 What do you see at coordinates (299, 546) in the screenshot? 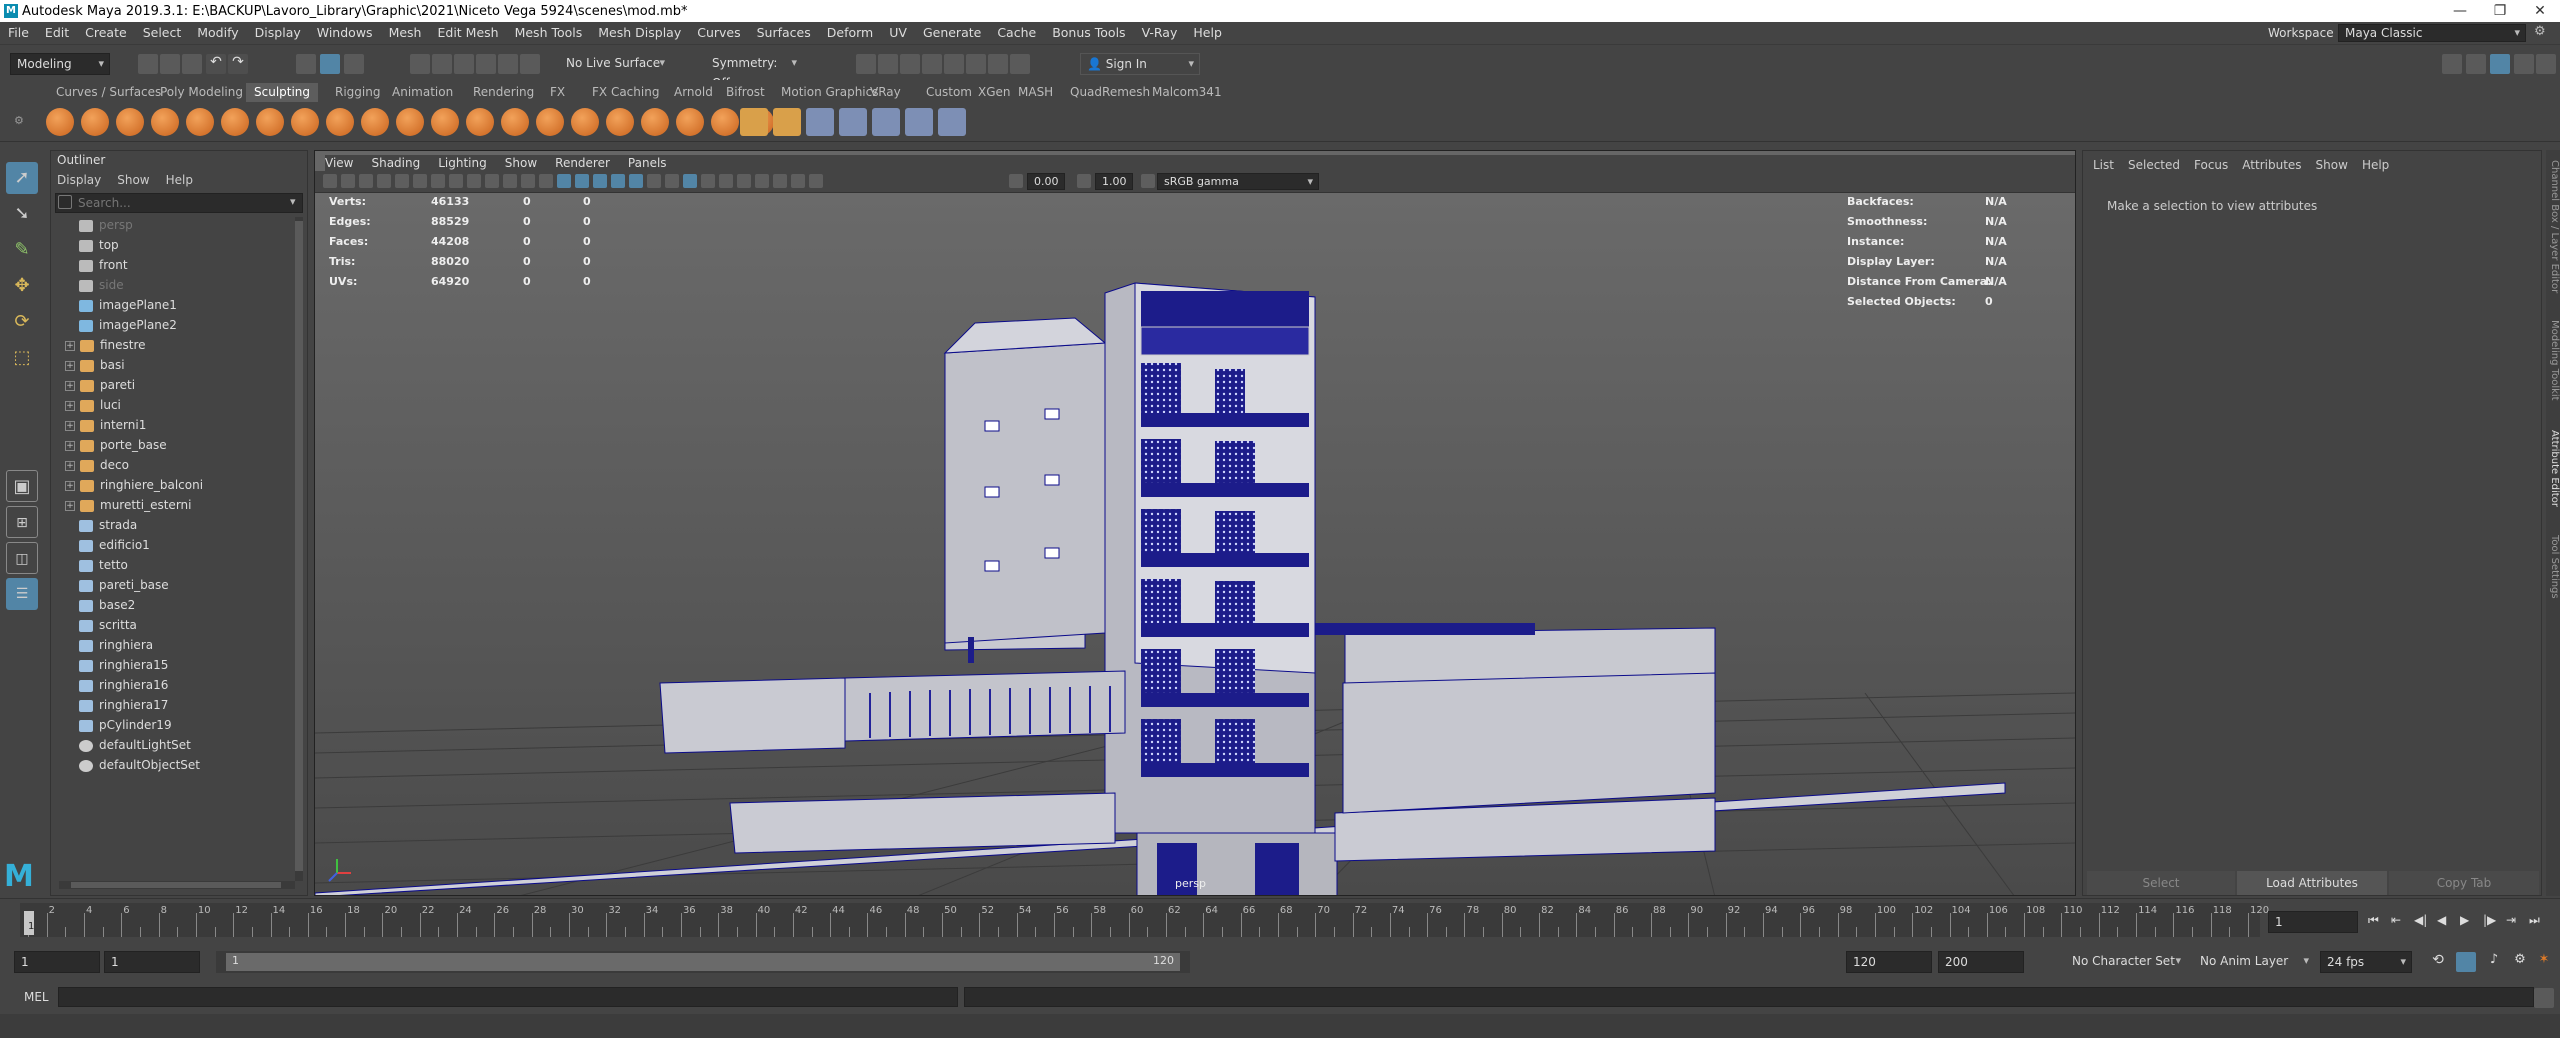
I see `outliner-scrollbar-thumb` at bounding box center [299, 546].